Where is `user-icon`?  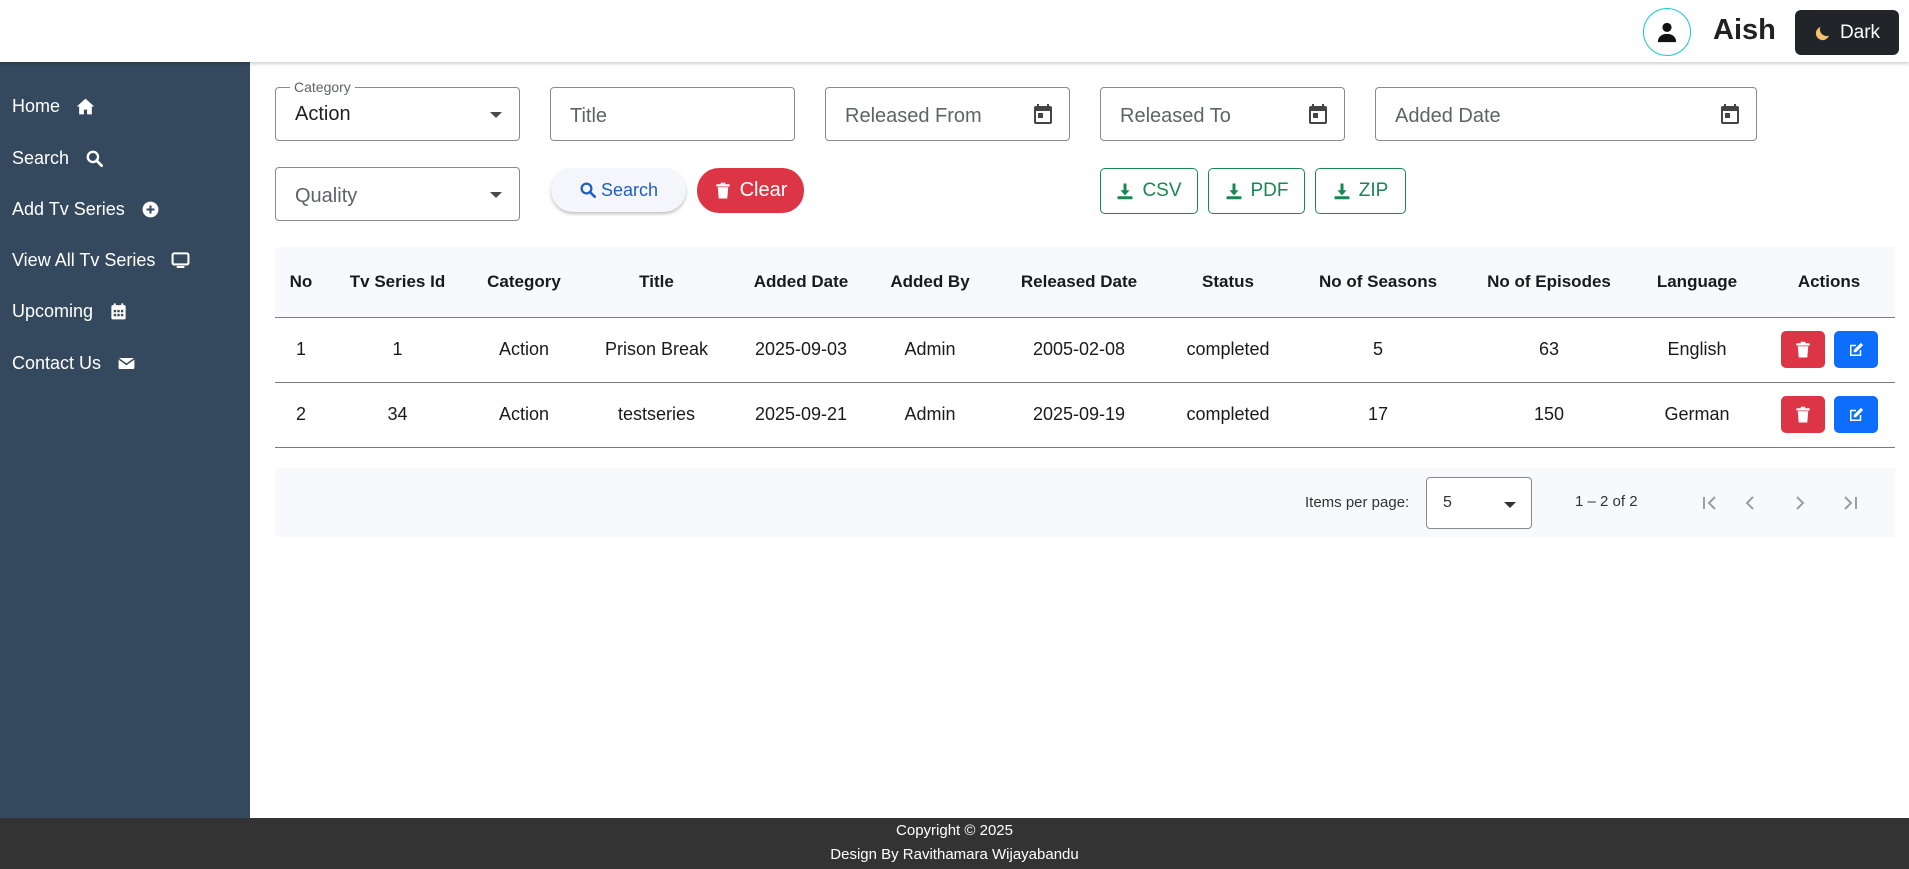
user-icon is located at coordinates (1667, 32).